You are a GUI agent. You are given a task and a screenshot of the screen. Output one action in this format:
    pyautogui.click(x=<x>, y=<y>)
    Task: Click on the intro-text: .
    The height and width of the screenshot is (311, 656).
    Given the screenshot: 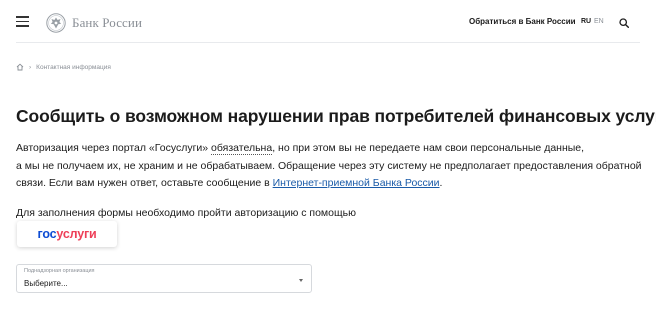 What is the action you would take?
    pyautogui.click(x=441, y=183)
    